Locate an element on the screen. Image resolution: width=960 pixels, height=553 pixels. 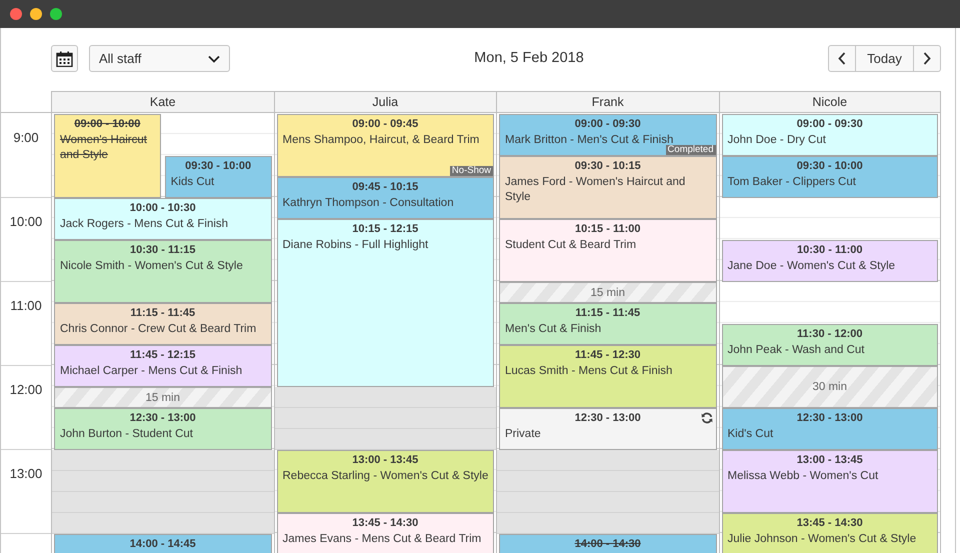
appointment-title: Kathryn Thompson - Consultation is located at coordinates (368, 203).